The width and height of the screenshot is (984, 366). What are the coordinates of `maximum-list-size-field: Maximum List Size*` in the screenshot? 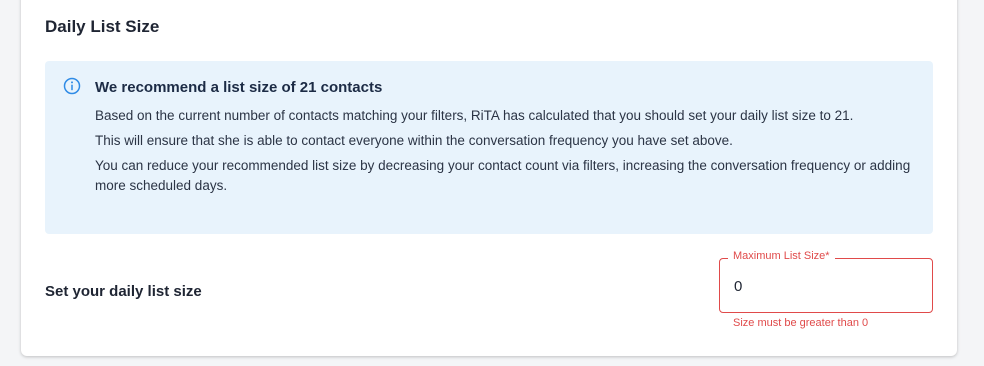 It's located at (826, 281).